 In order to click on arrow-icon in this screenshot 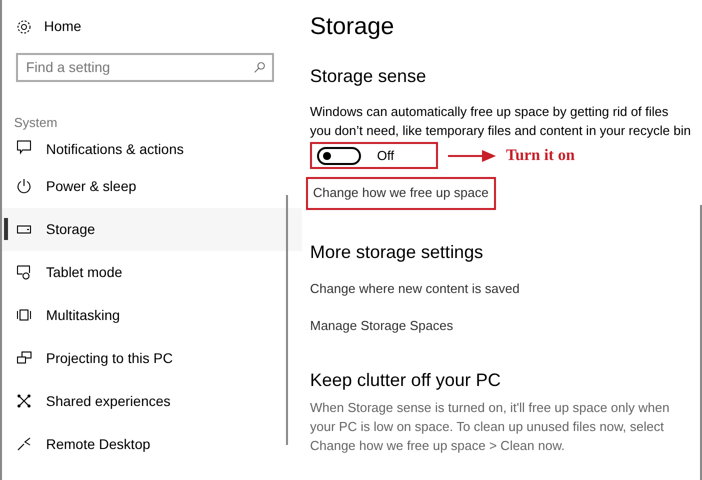, I will do `click(472, 155)`.